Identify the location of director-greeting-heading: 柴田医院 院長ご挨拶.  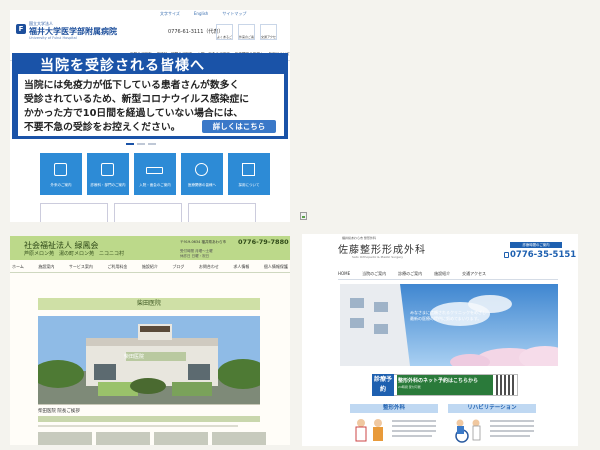
(59, 411).